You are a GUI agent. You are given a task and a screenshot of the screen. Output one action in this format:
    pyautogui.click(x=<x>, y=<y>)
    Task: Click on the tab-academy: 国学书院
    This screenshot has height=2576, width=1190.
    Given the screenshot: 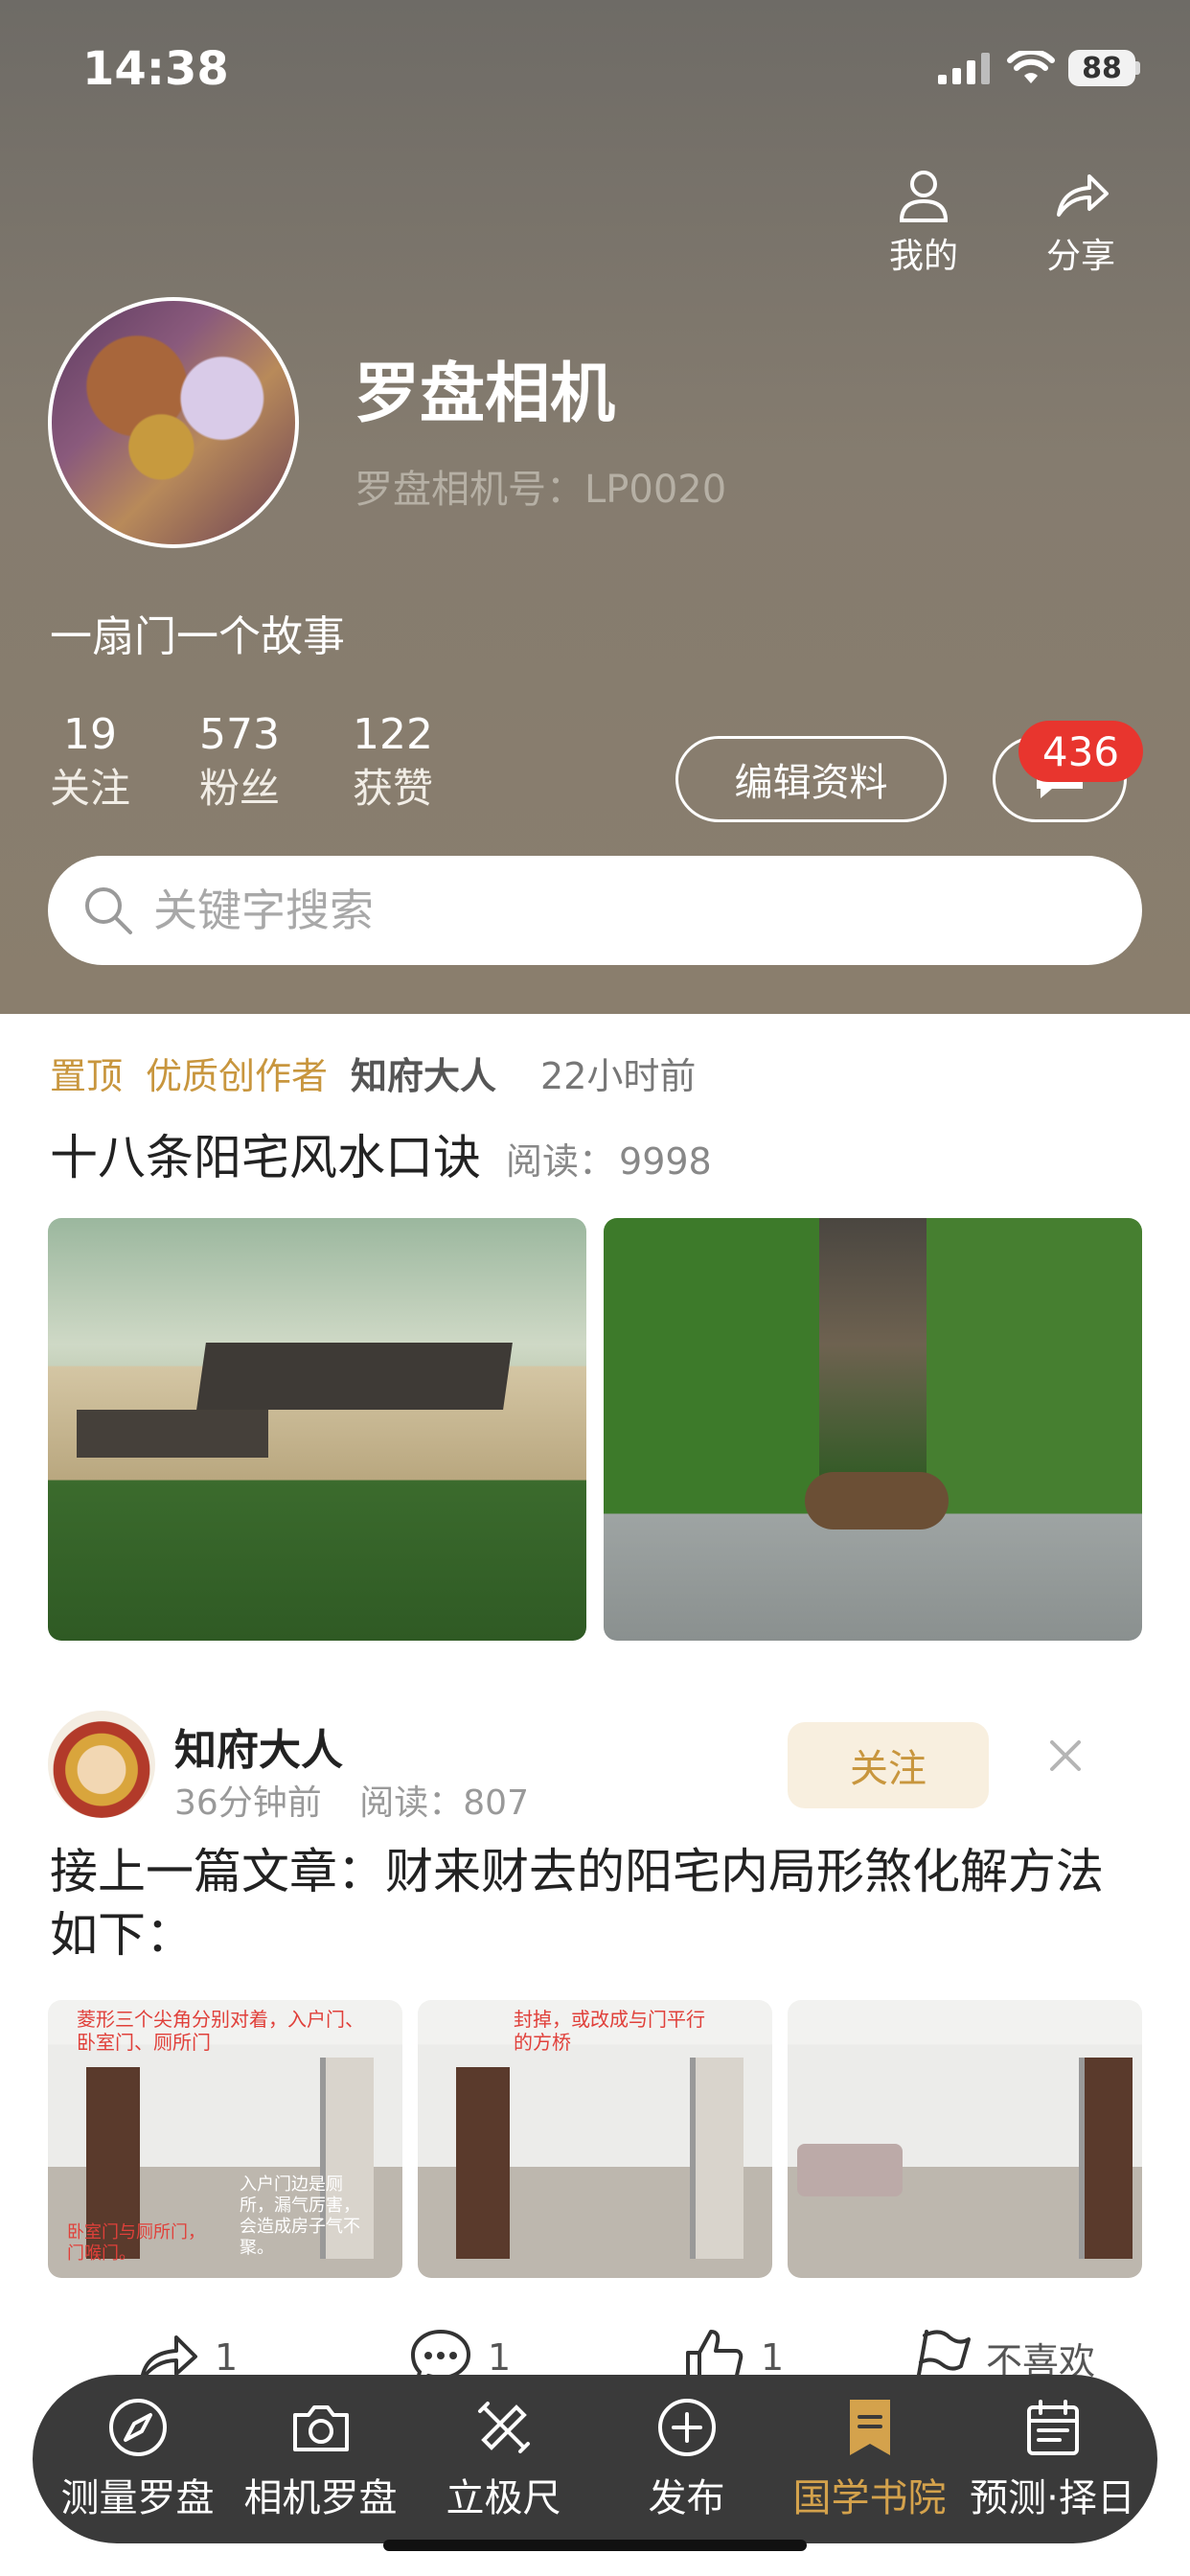 What is the action you would take?
    pyautogui.click(x=870, y=2459)
    